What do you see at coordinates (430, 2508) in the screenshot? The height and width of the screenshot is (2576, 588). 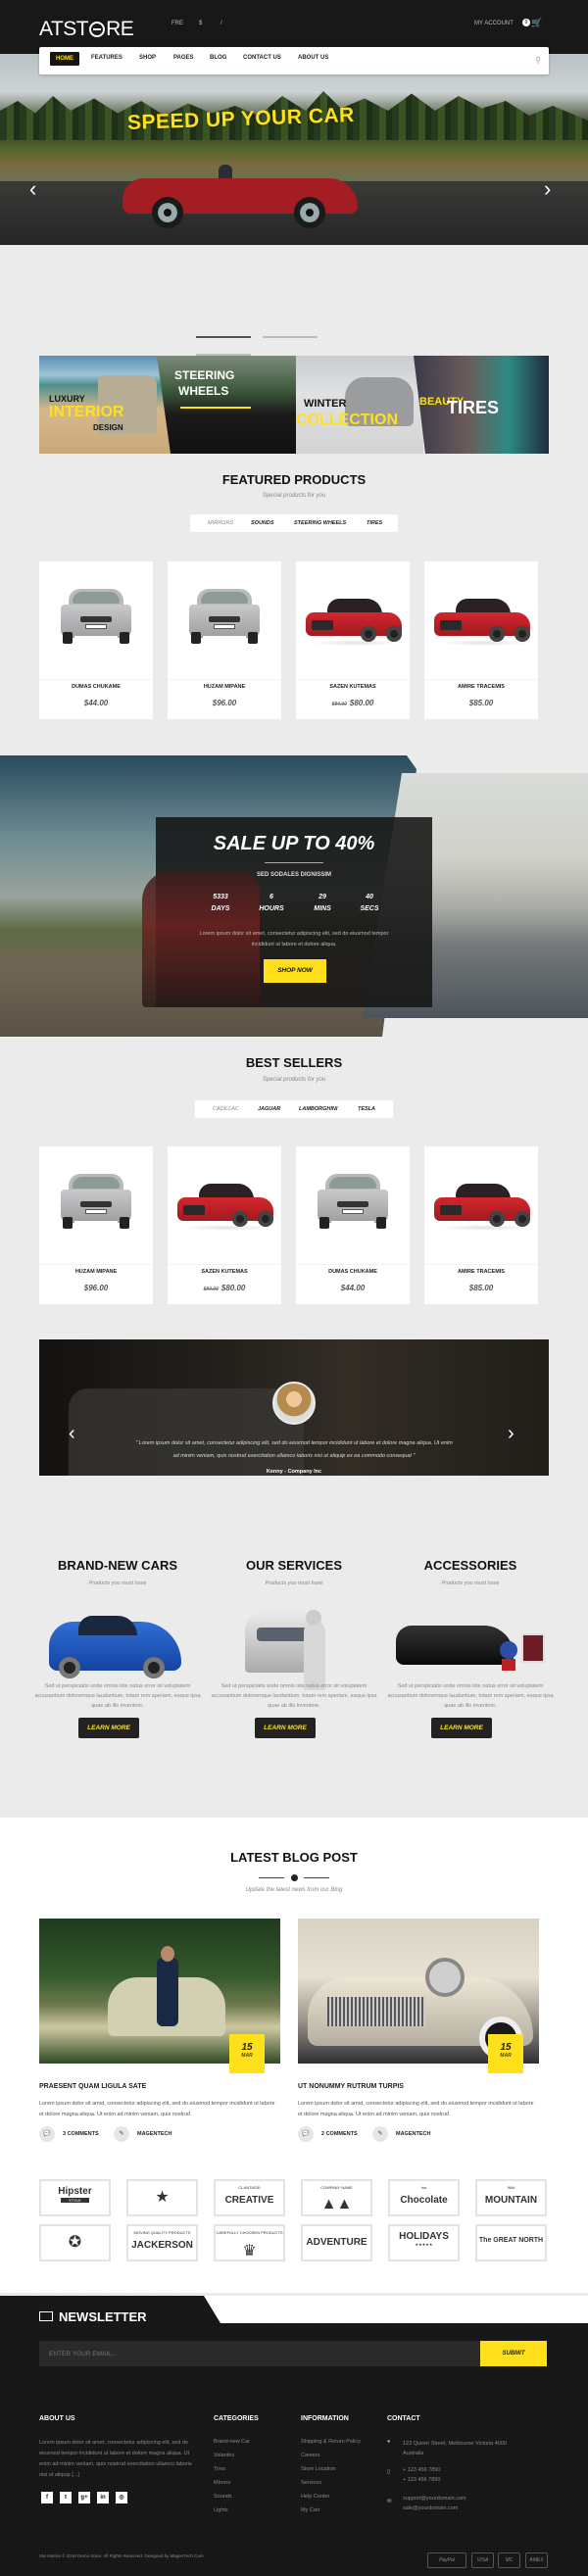 I see `contact-email-2: sale@yourdomain.com` at bounding box center [430, 2508].